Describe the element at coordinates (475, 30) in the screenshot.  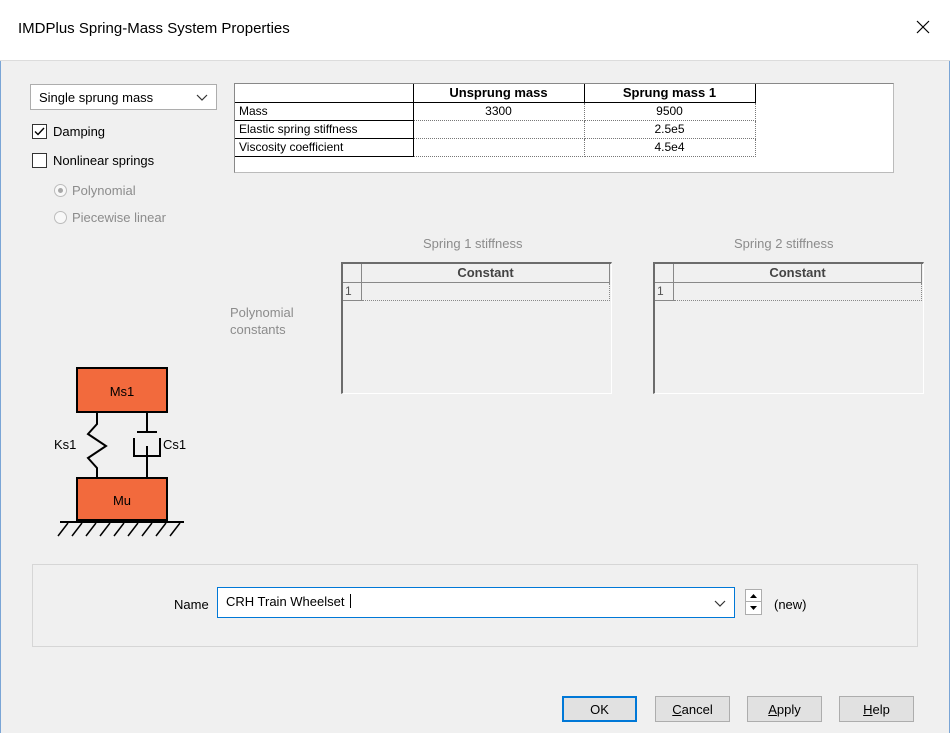
I see `title-bar: IMDPlus Spring-Mass System Properties` at that location.